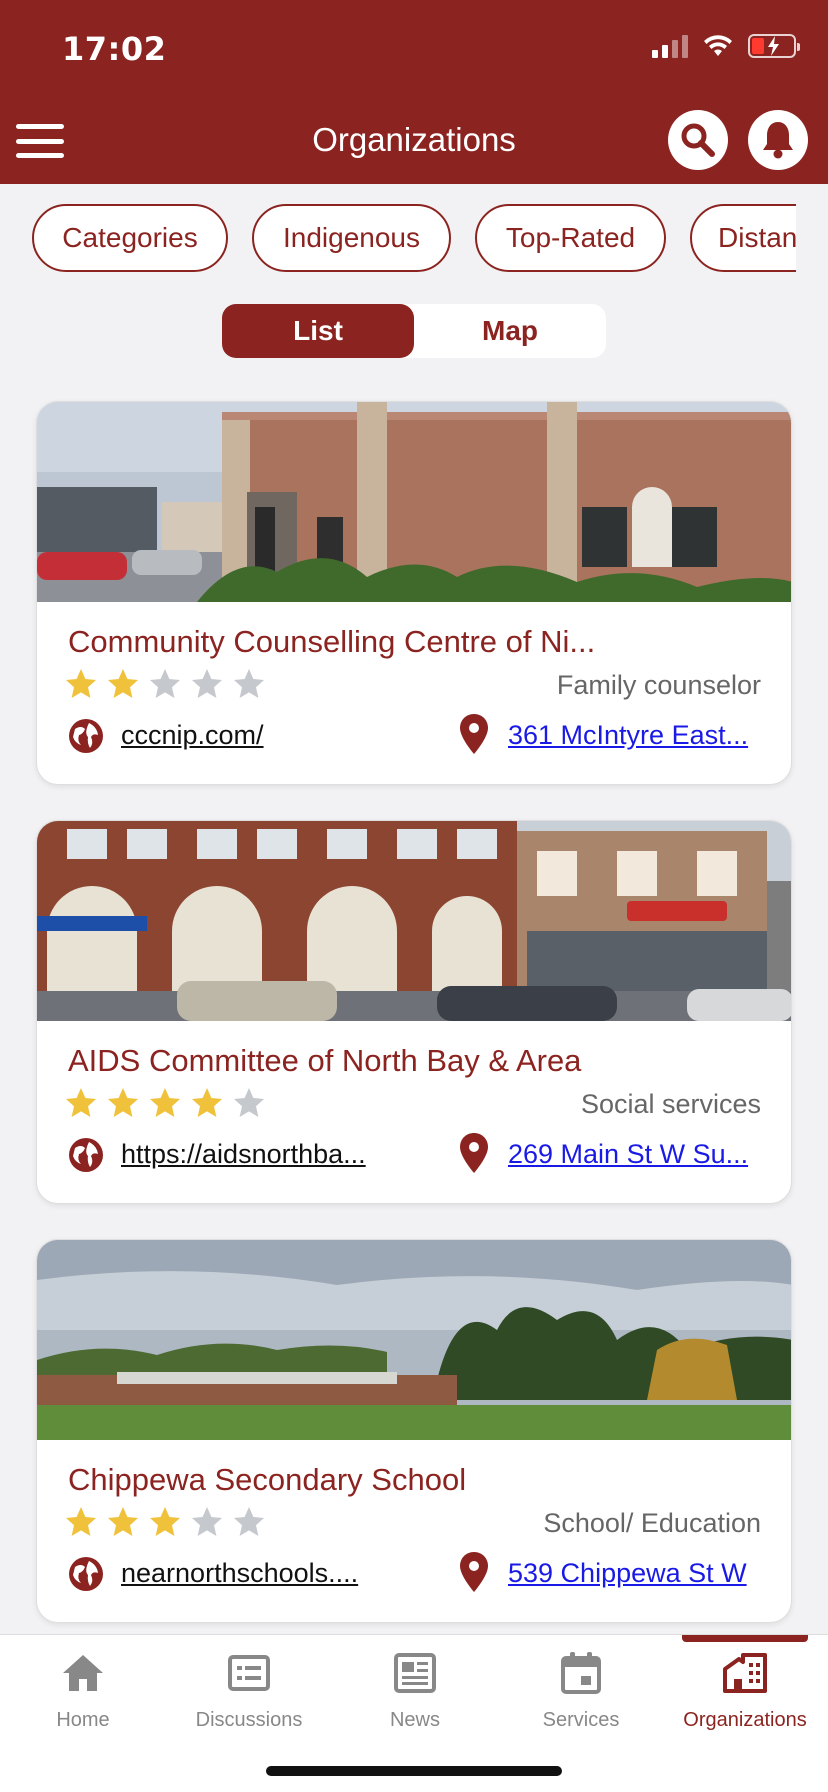 The height and width of the screenshot is (1792, 828). Describe the element at coordinates (414, 1771) in the screenshot. I see `home-indicator` at that location.